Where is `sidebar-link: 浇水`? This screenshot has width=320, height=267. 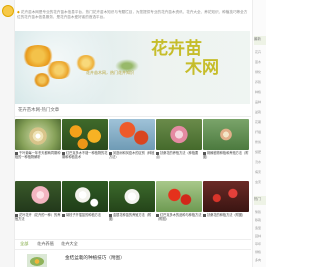 sidebar-link: 浇水 is located at coordinates (260, 162).